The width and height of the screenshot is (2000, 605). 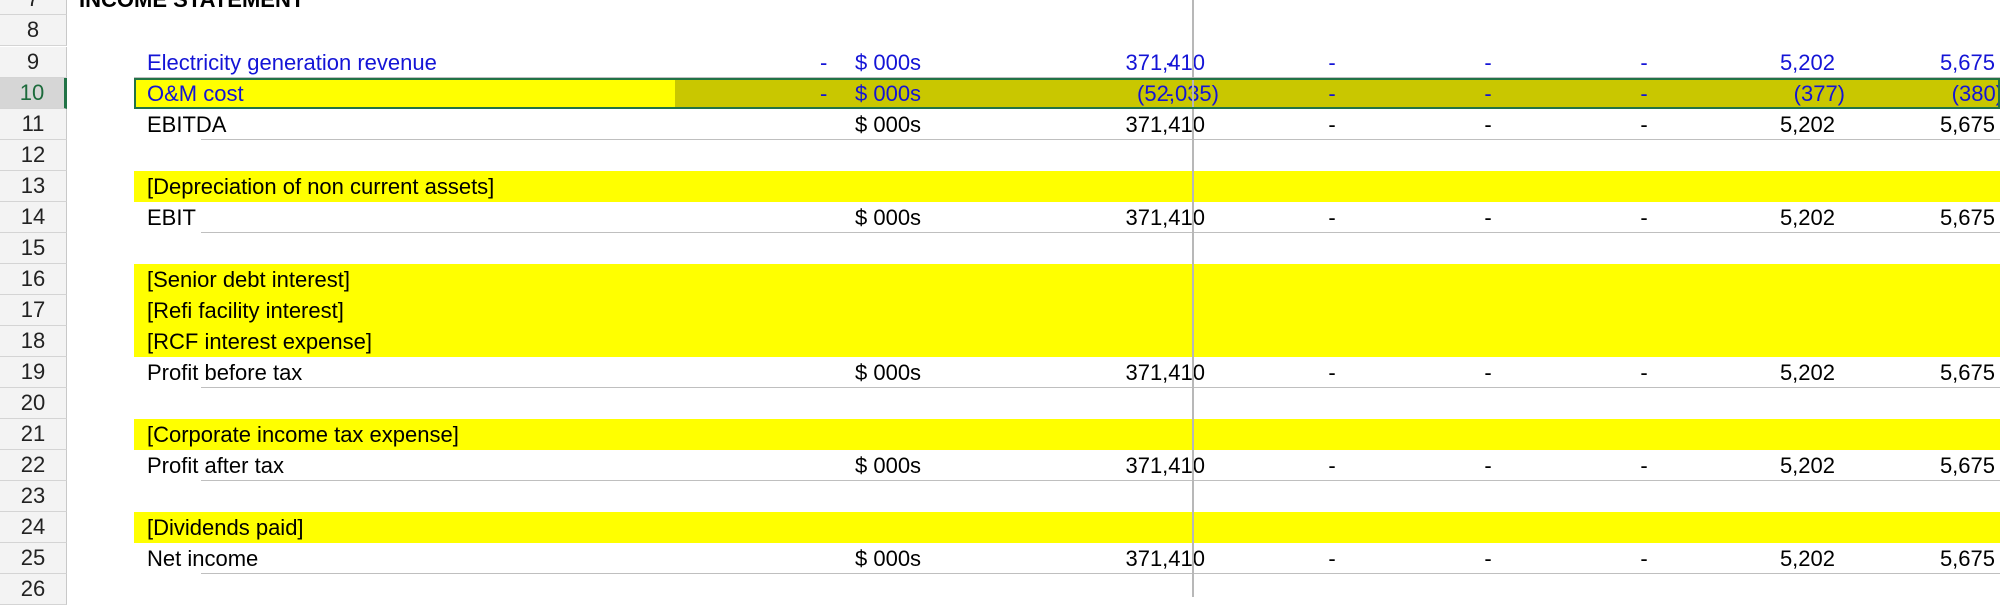 What do you see at coordinates (1169, 62) in the screenshot?
I see `revenue-flag2: -` at bounding box center [1169, 62].